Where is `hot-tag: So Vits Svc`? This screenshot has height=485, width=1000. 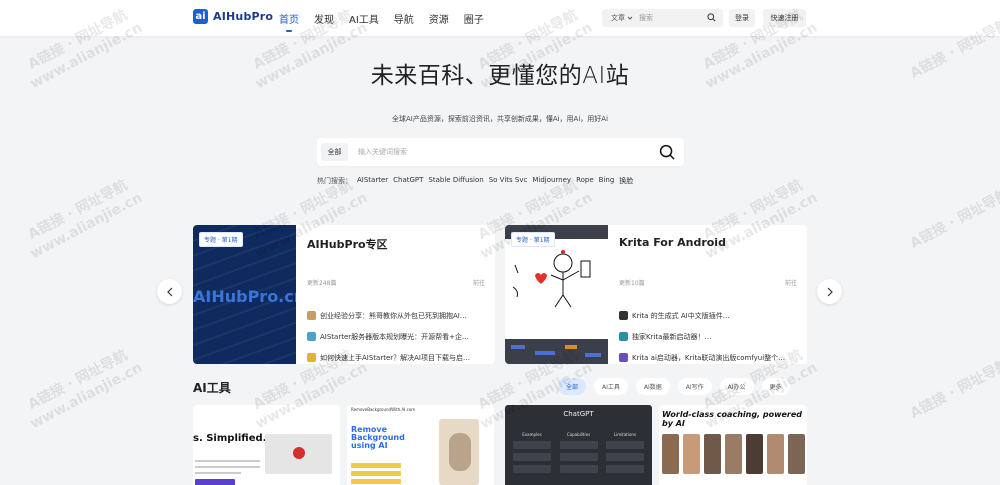 hot-tag: So Vits Svc is located at coordinates (508, 181).